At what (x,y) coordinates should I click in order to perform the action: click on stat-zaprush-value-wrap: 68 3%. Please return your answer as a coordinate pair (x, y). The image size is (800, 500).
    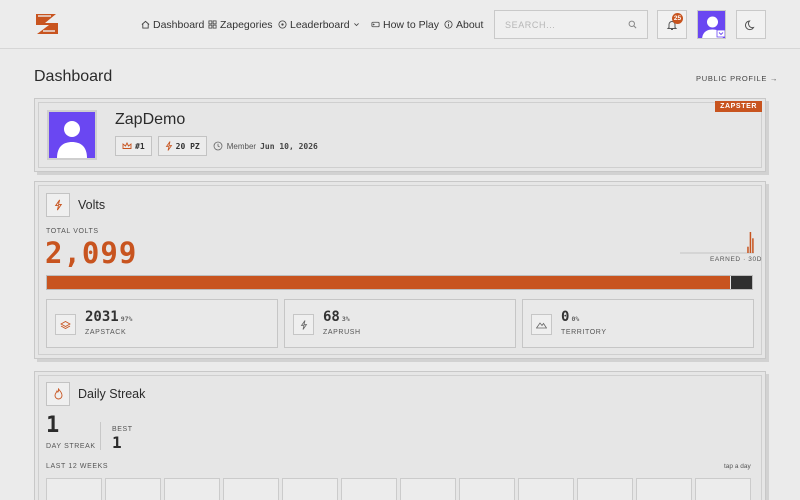
    Looking at the image, I should click on (336, 317).